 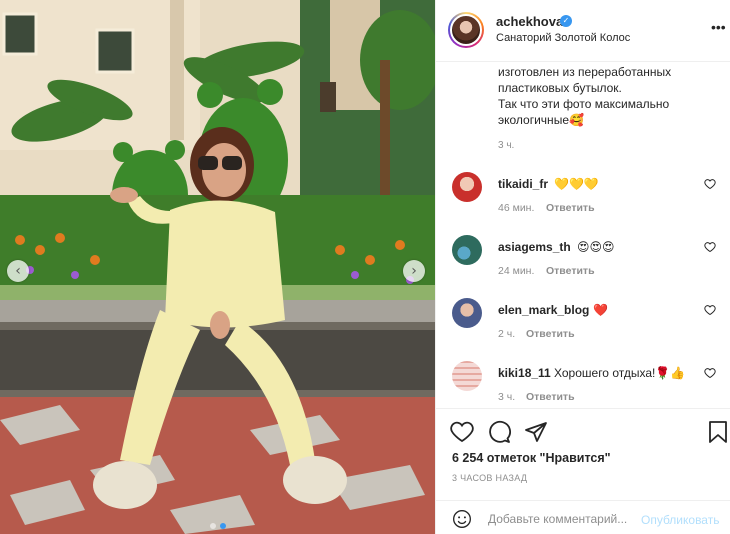 What do you see at coordinates (18, 271) in the screenshot?
I see `previous-photo-button: ‹` at bounding box center [18, 271].